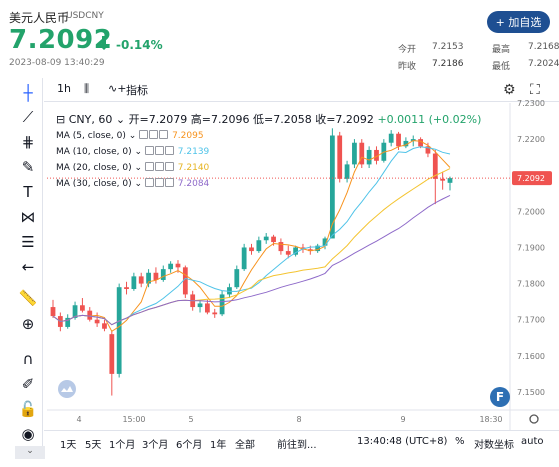 The width and height of the screenshot is (559, 467). What do you see at coordinates (93, 443) in the screenshot?
I see `range-5d: 5天` at bounding box center [93, 443].